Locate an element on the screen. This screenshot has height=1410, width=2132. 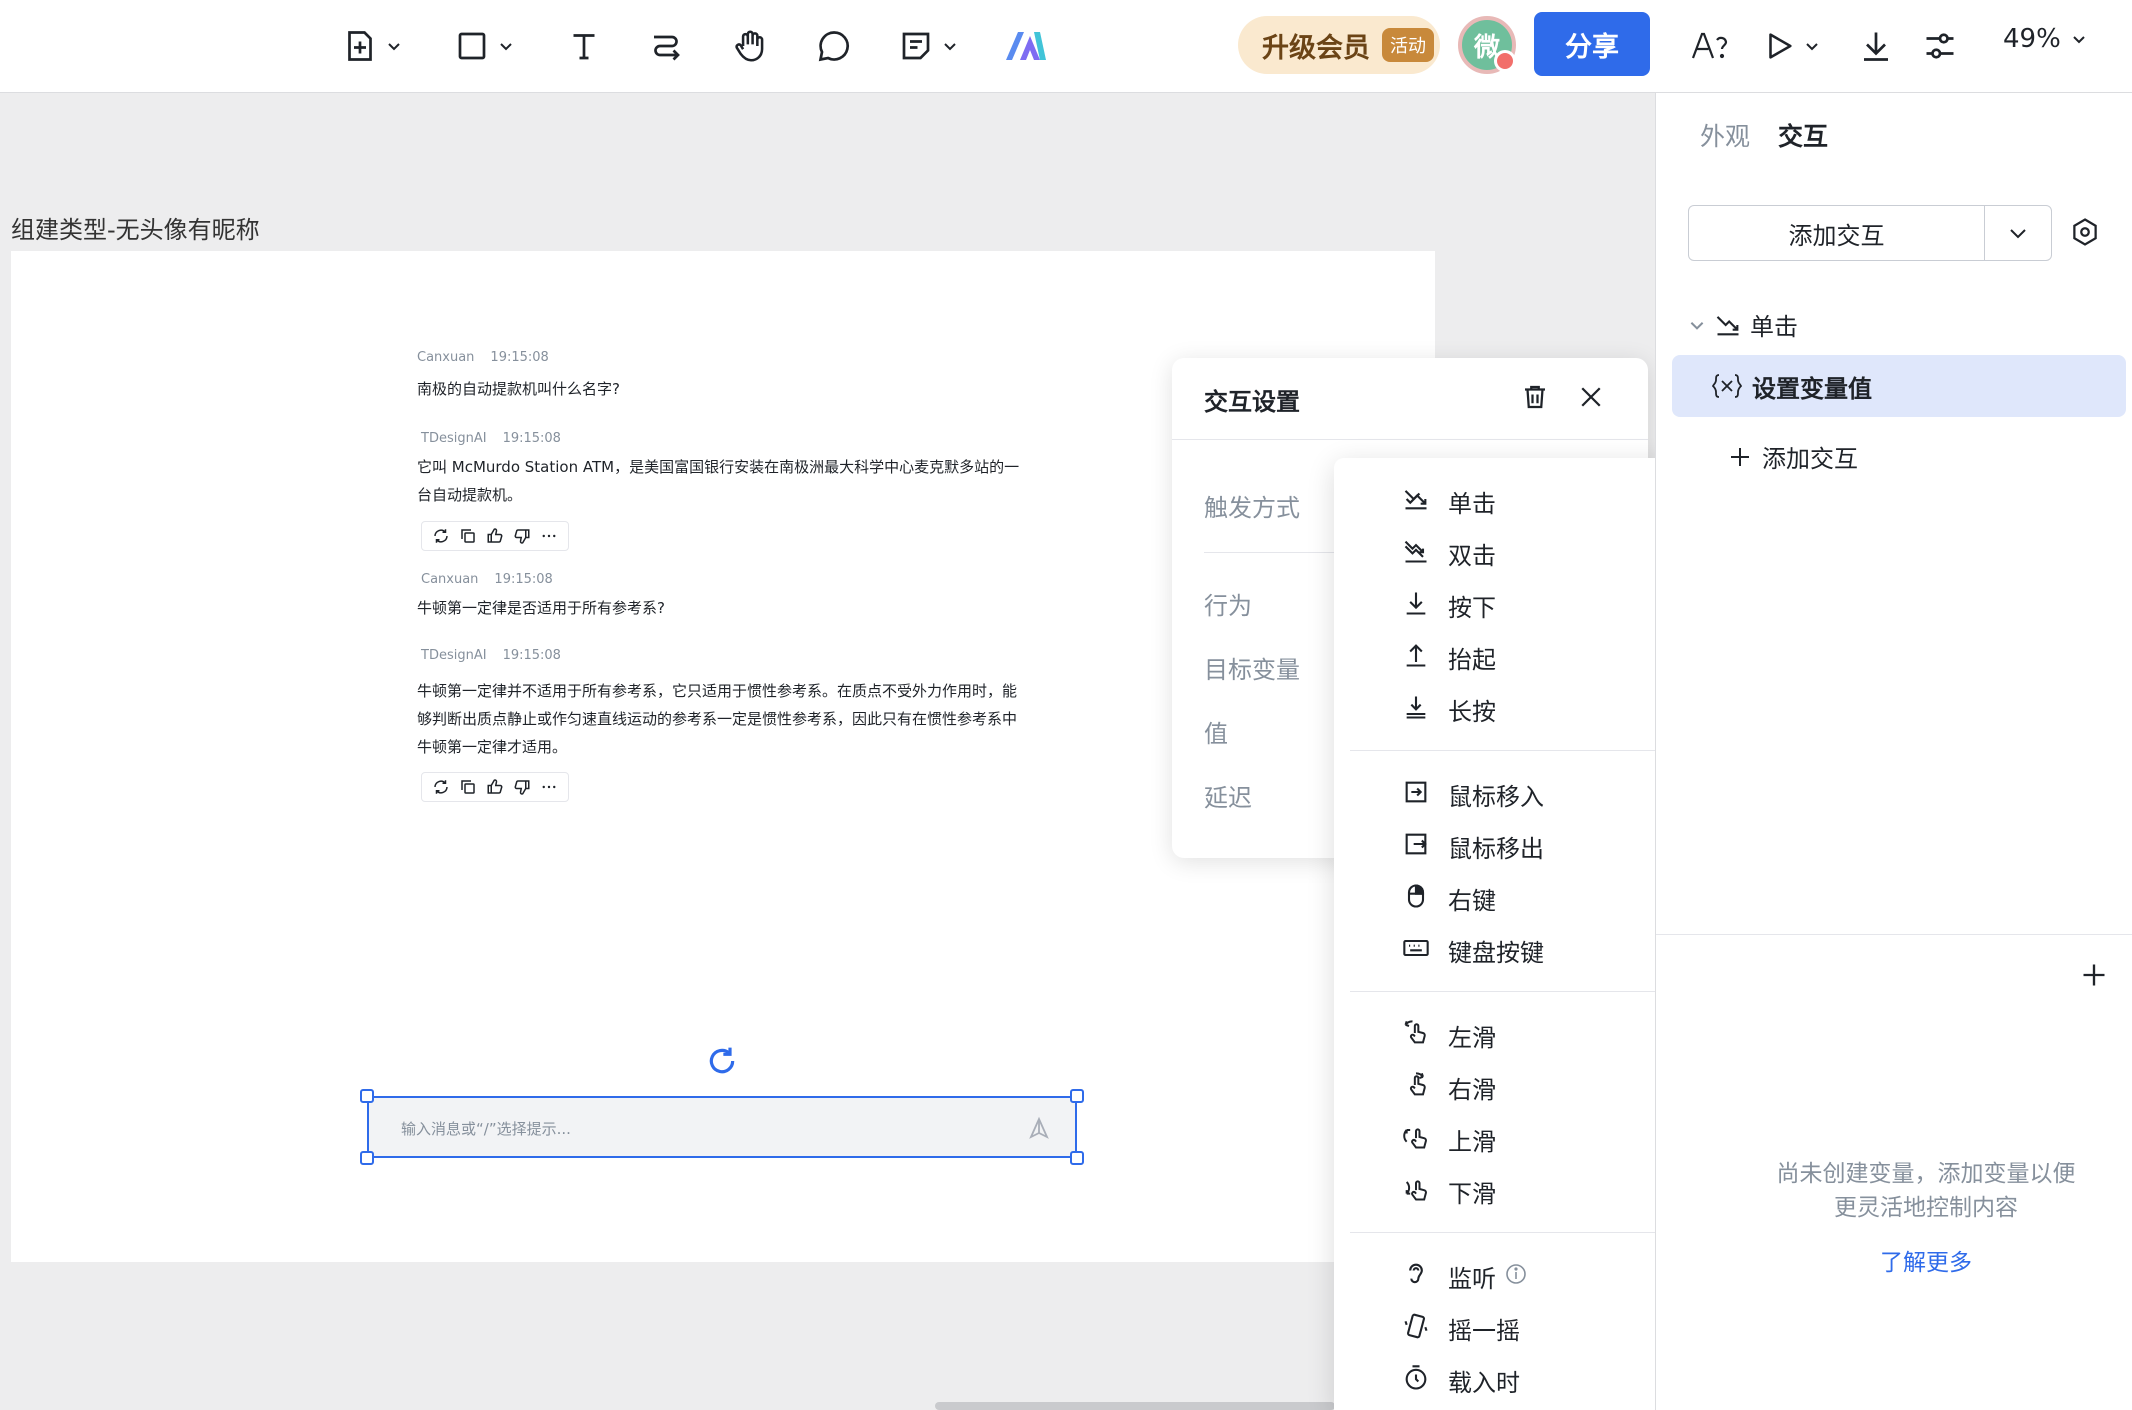
add-variable-plus-icon is located at coordinates (2094, 975).